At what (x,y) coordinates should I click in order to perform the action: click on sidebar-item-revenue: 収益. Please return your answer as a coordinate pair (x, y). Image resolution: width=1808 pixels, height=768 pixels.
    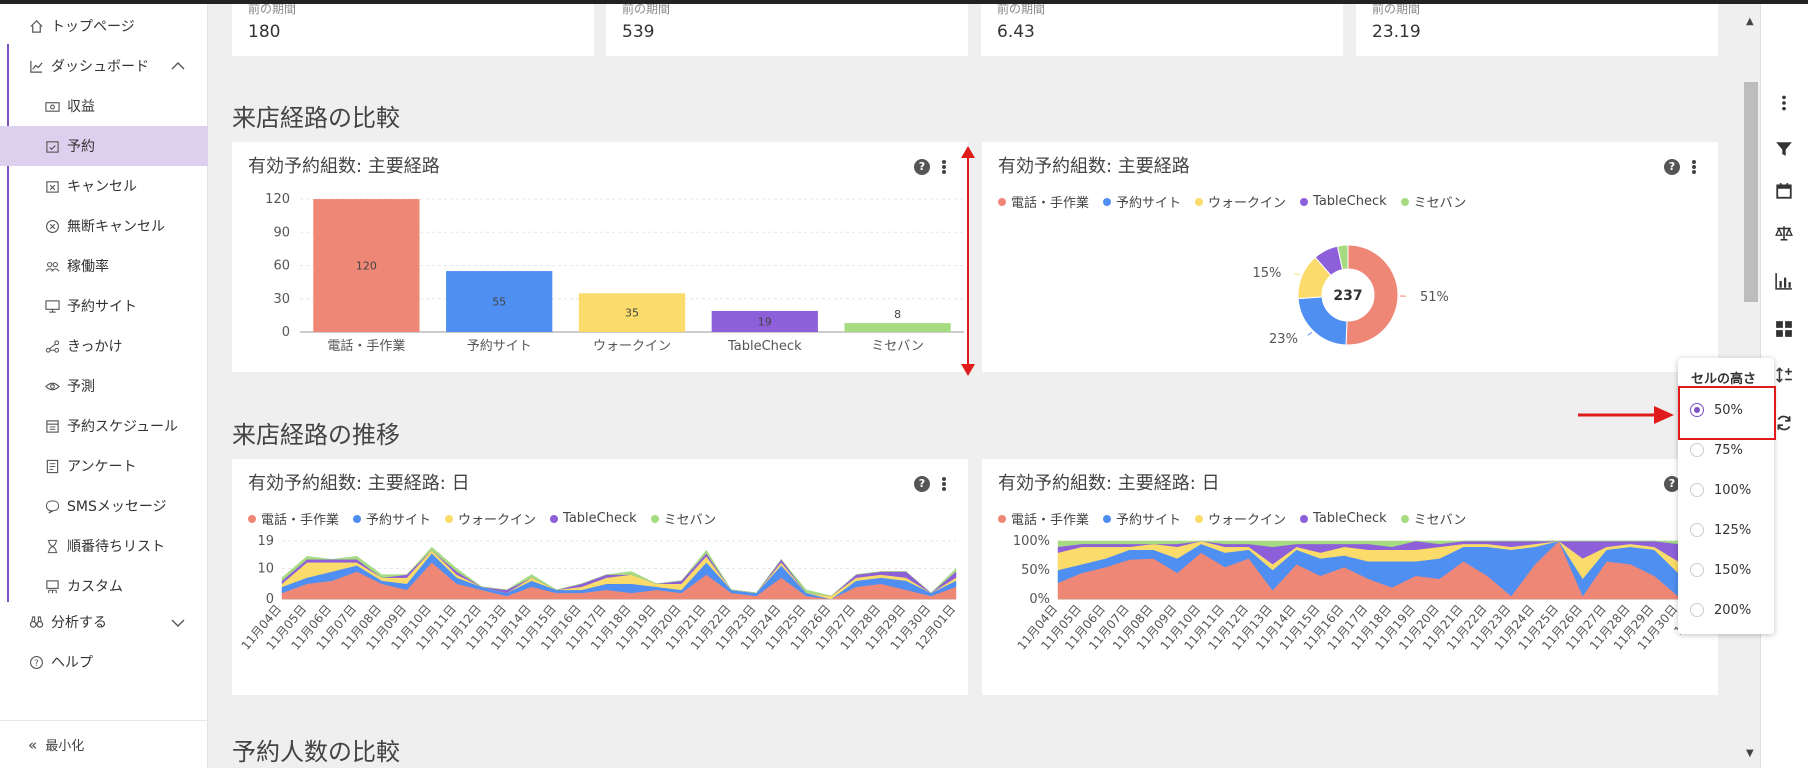
    Looking at the image, I should click on (104, 106).